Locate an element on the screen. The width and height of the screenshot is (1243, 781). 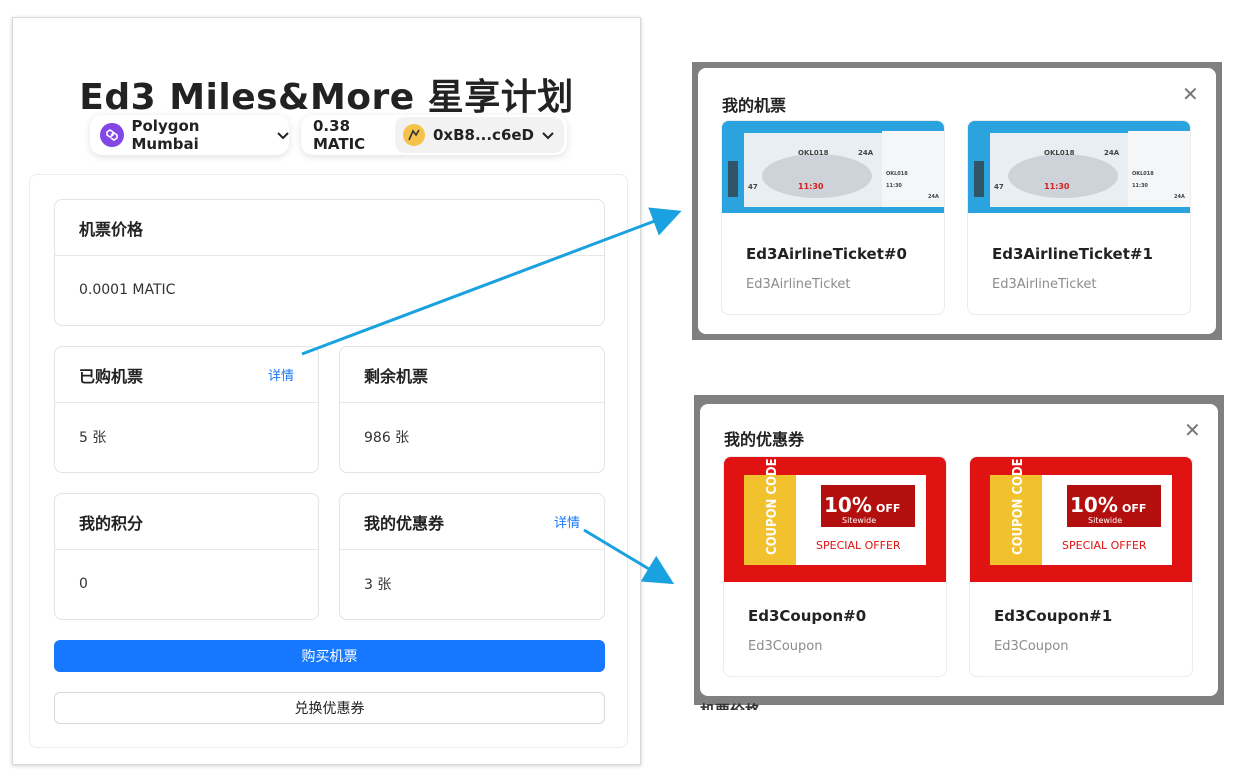
arrow-to-tickets is located at coordinates (491, 281).